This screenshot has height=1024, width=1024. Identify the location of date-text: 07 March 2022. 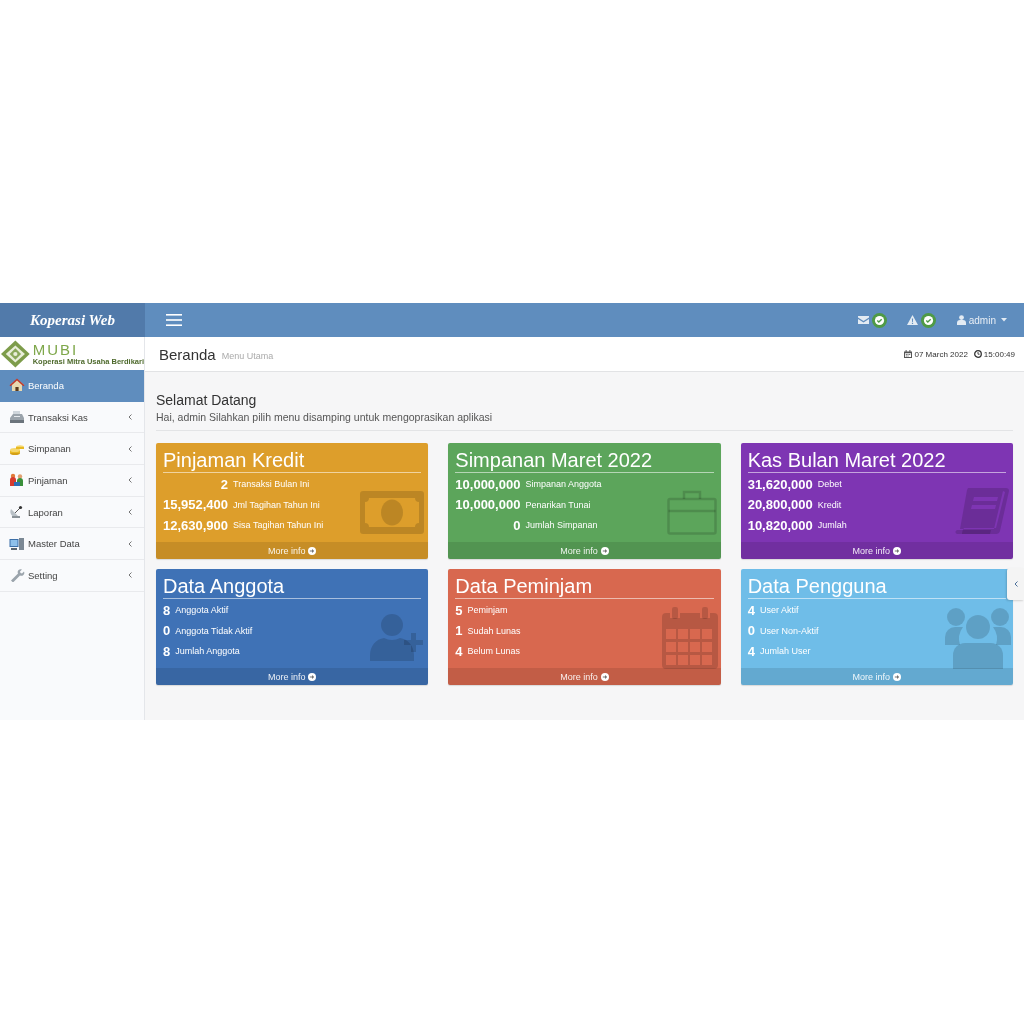
(941, 354).